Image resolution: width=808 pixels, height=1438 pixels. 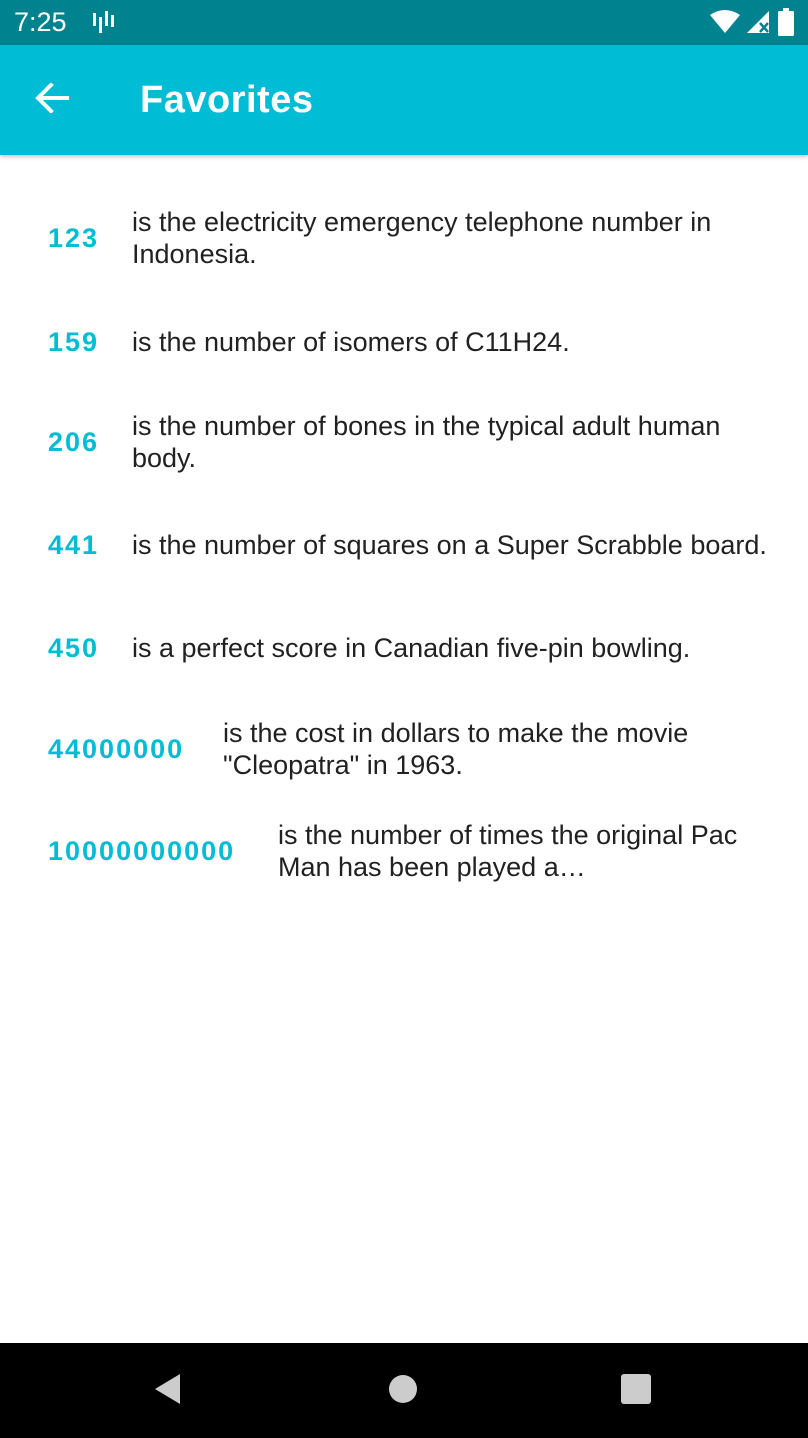 I want to click on item-number: 450, so click(x=74, y=647).